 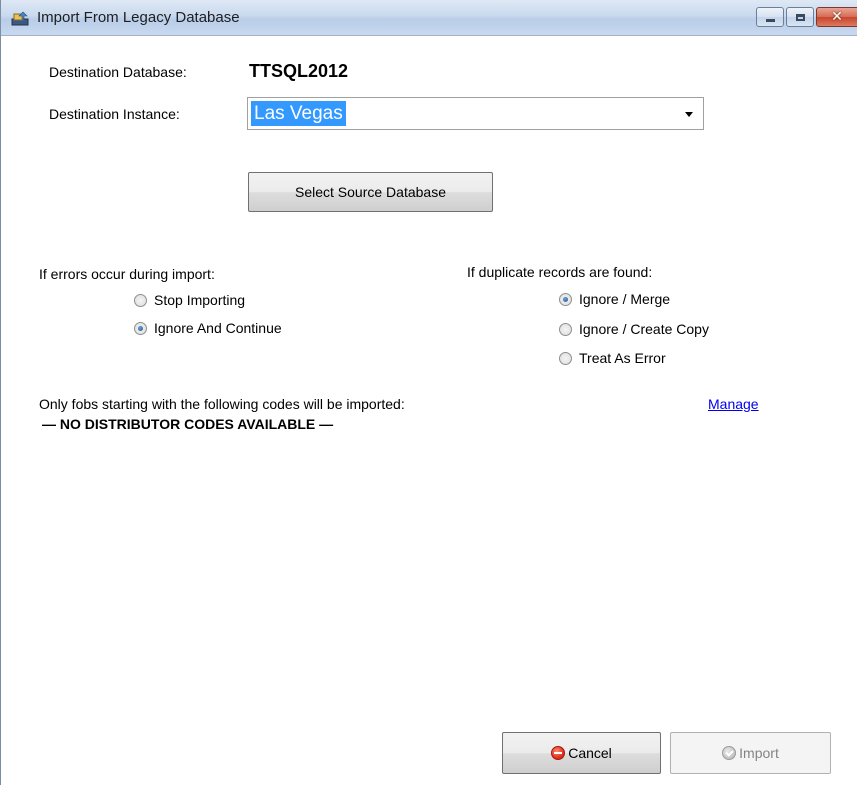 I want to click on close-icon: ✕, so click(x=837, y=17).